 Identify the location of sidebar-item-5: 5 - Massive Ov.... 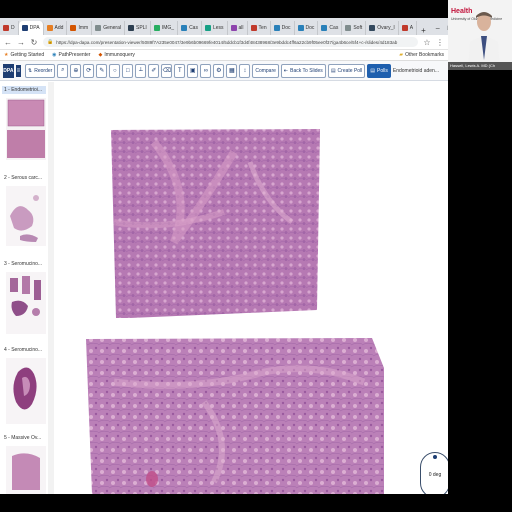
(24, 464).